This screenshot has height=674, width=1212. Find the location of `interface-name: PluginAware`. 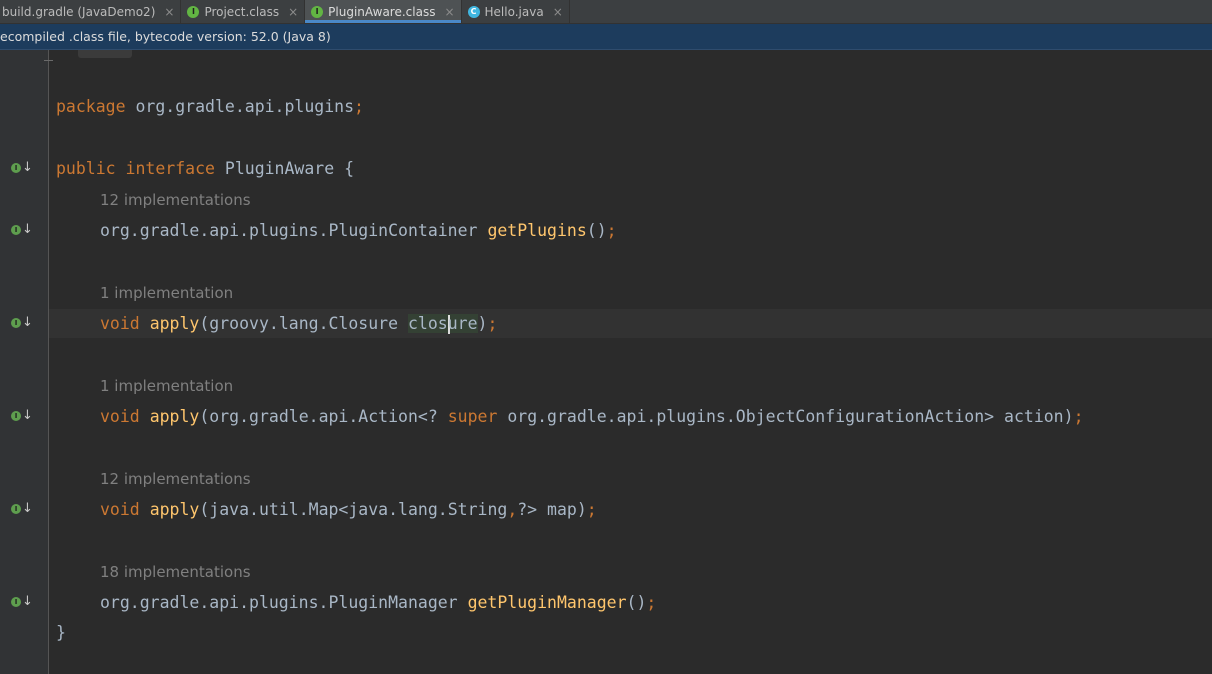

interface-name: PluginAware is located at coordinates (279, 168).